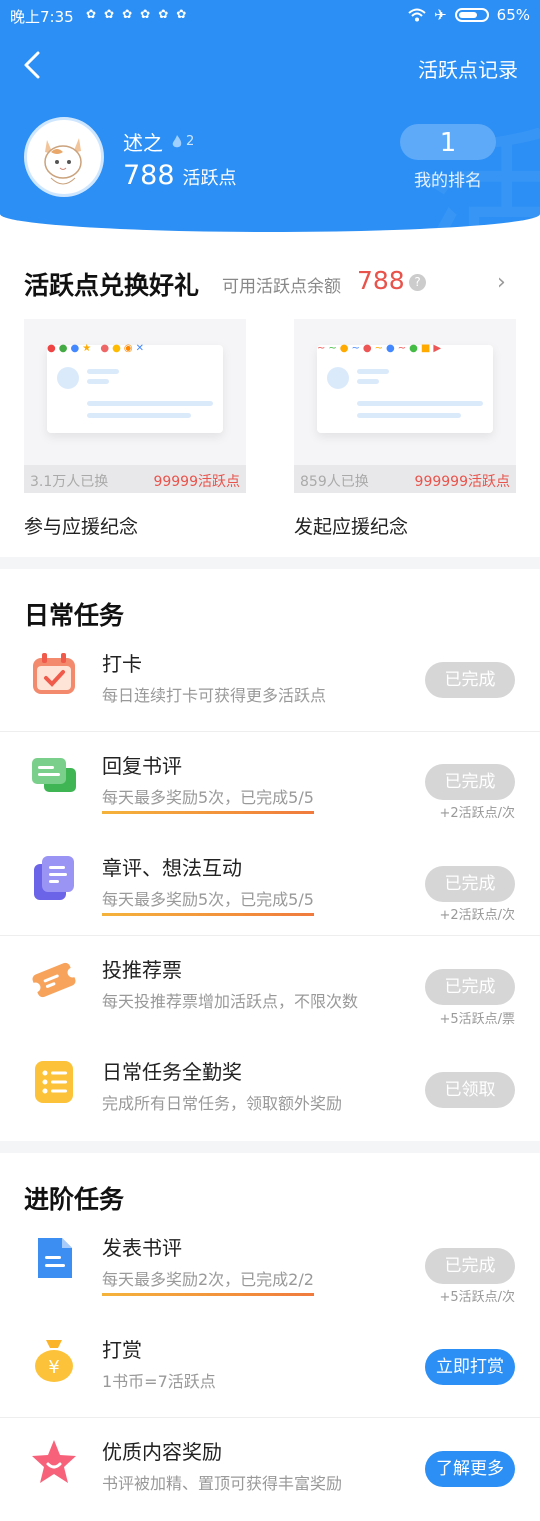 The height and width of the screenshot is (1521, 540). I want to click on task-reward: +5活跃点/票, so click(477, 1019).